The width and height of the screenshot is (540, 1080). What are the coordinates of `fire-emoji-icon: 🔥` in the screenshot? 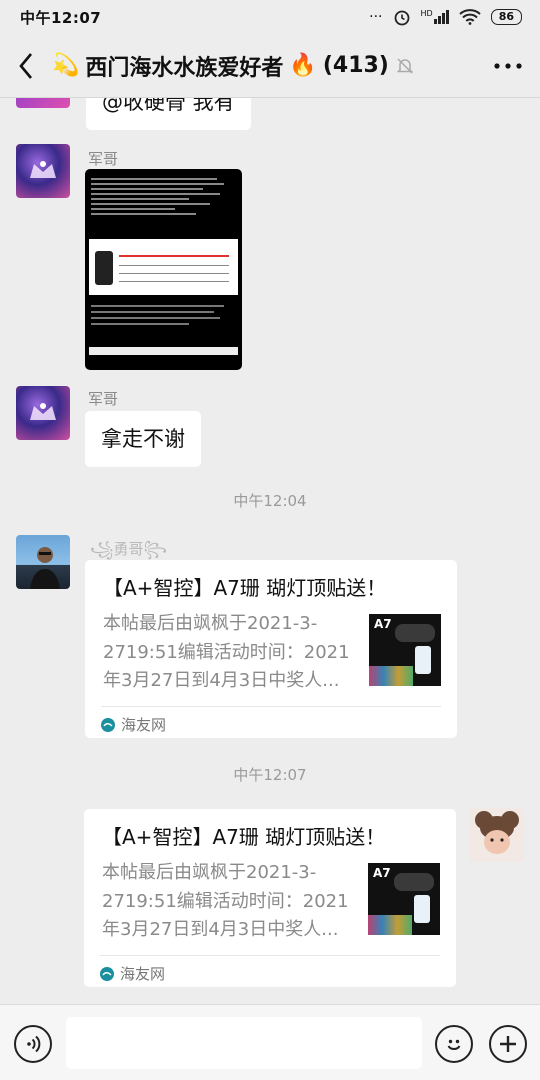 It's located at (303, 65).